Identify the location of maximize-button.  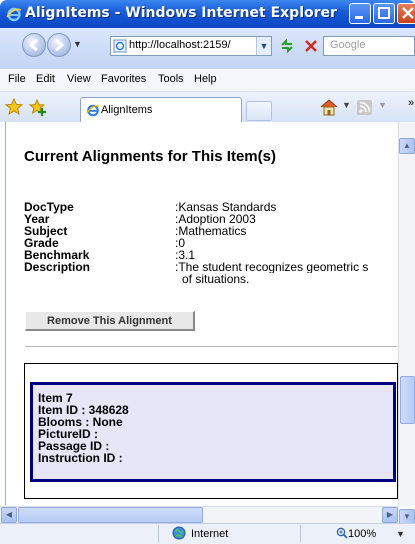
(384, 13).